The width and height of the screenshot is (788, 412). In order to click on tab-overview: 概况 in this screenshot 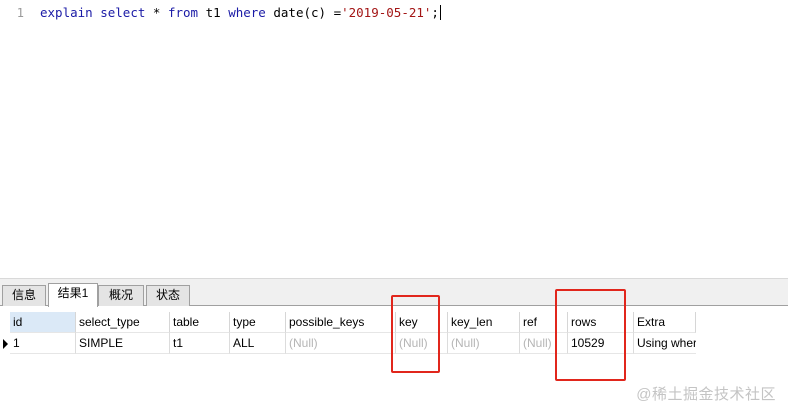, I will do `click(121, 295)`.